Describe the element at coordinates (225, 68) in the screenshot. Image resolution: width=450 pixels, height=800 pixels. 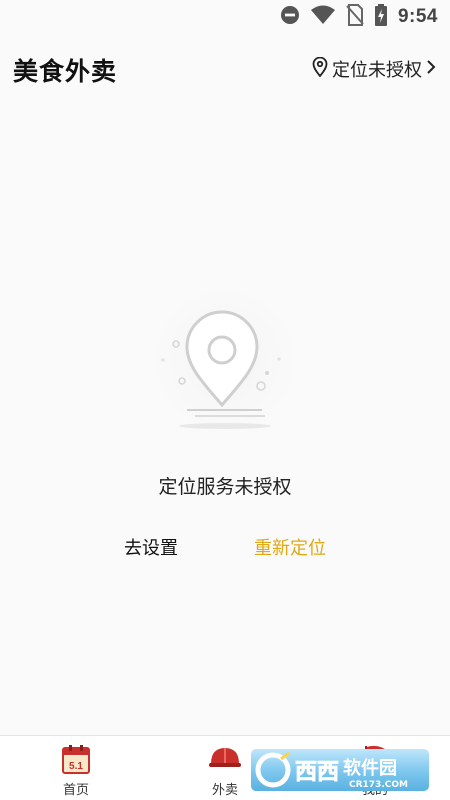
I see `header: 美食外卖 定位未授权` at that location.